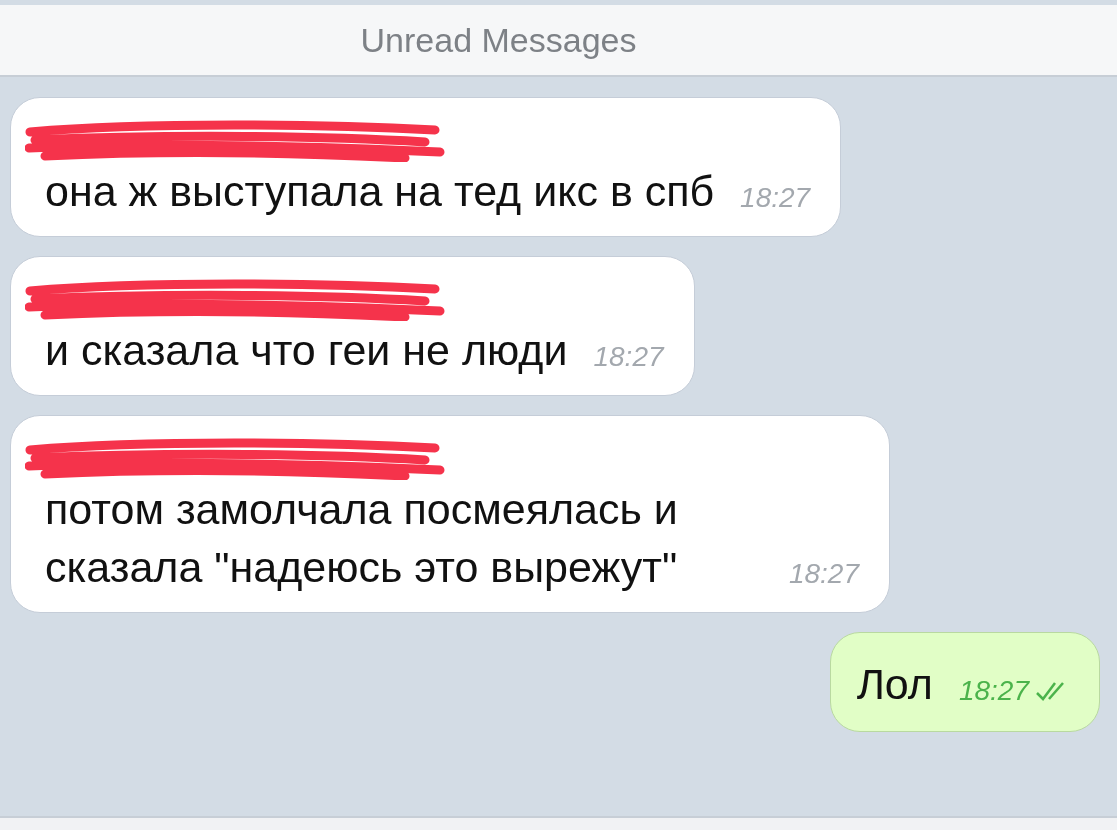 The height and width of the screenshot is (830, 1117). I want to click on message-text: она ж выступала на тед икс в спб, so click(380, 191).